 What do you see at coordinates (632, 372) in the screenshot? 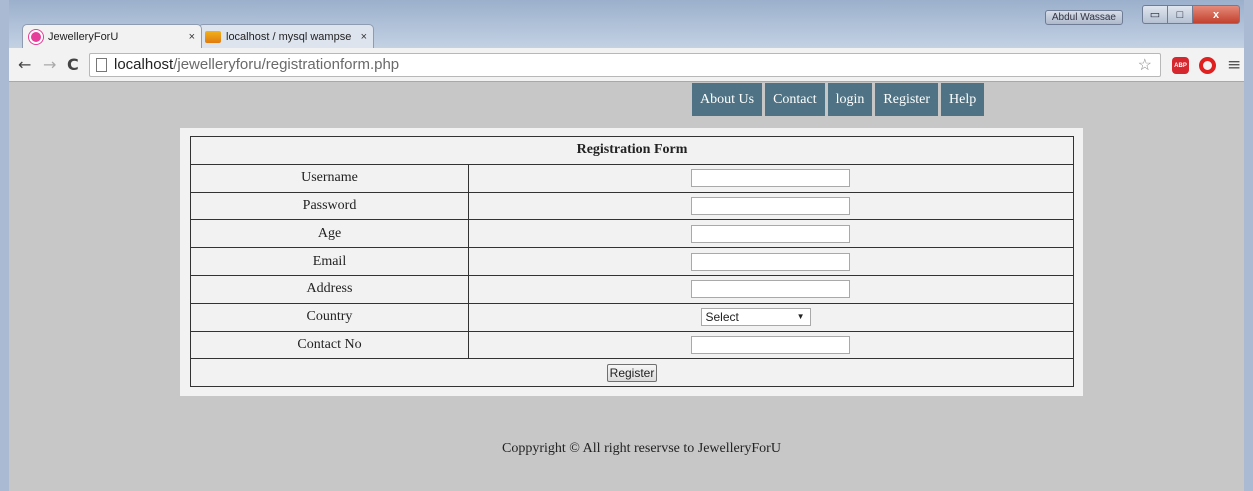
I see `register-submit-button: Register` at bounding box center [632, 372].